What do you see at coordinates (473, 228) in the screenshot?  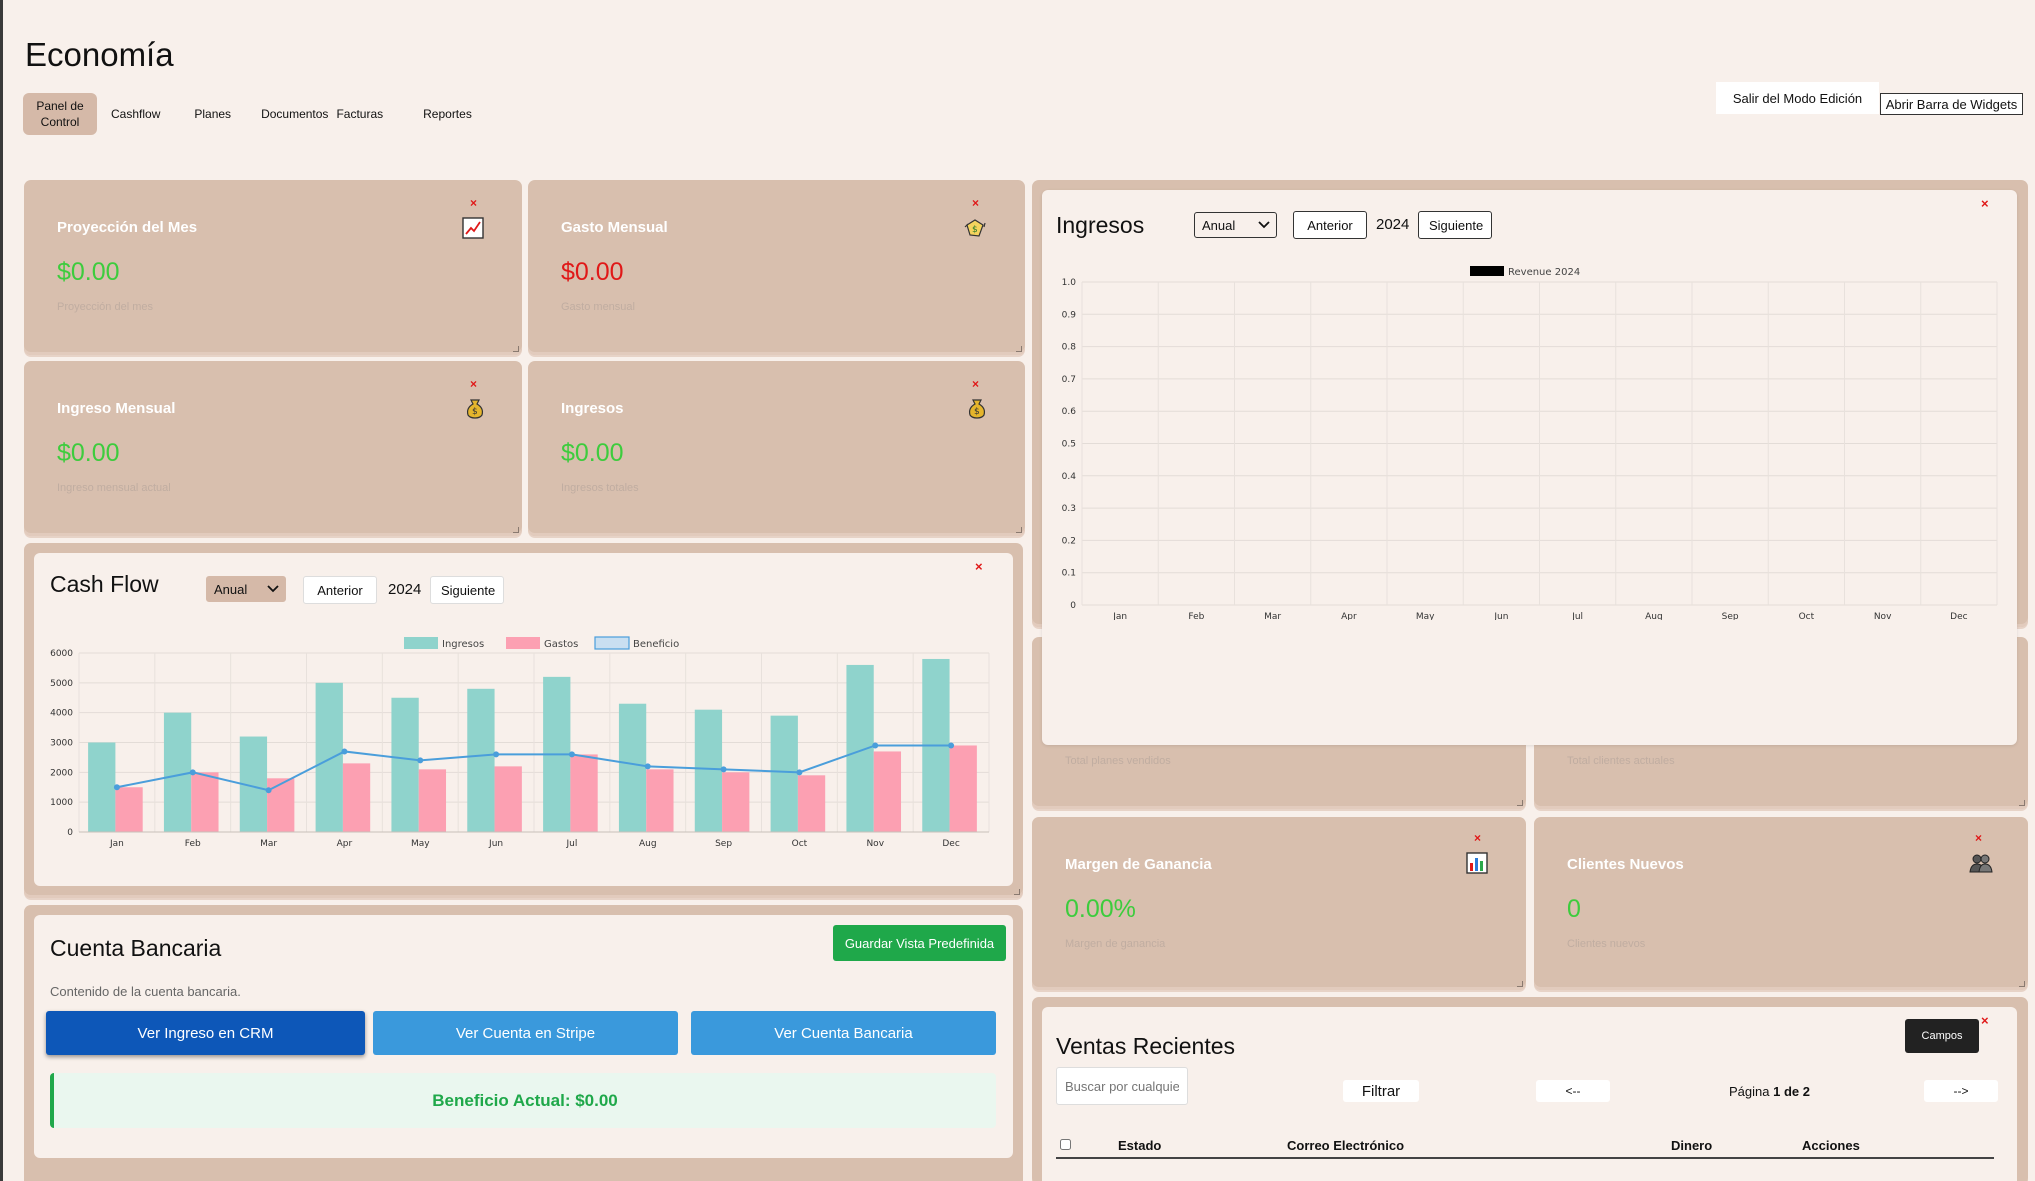 I see `chart-up-icon` at bounding box center [473, 228].